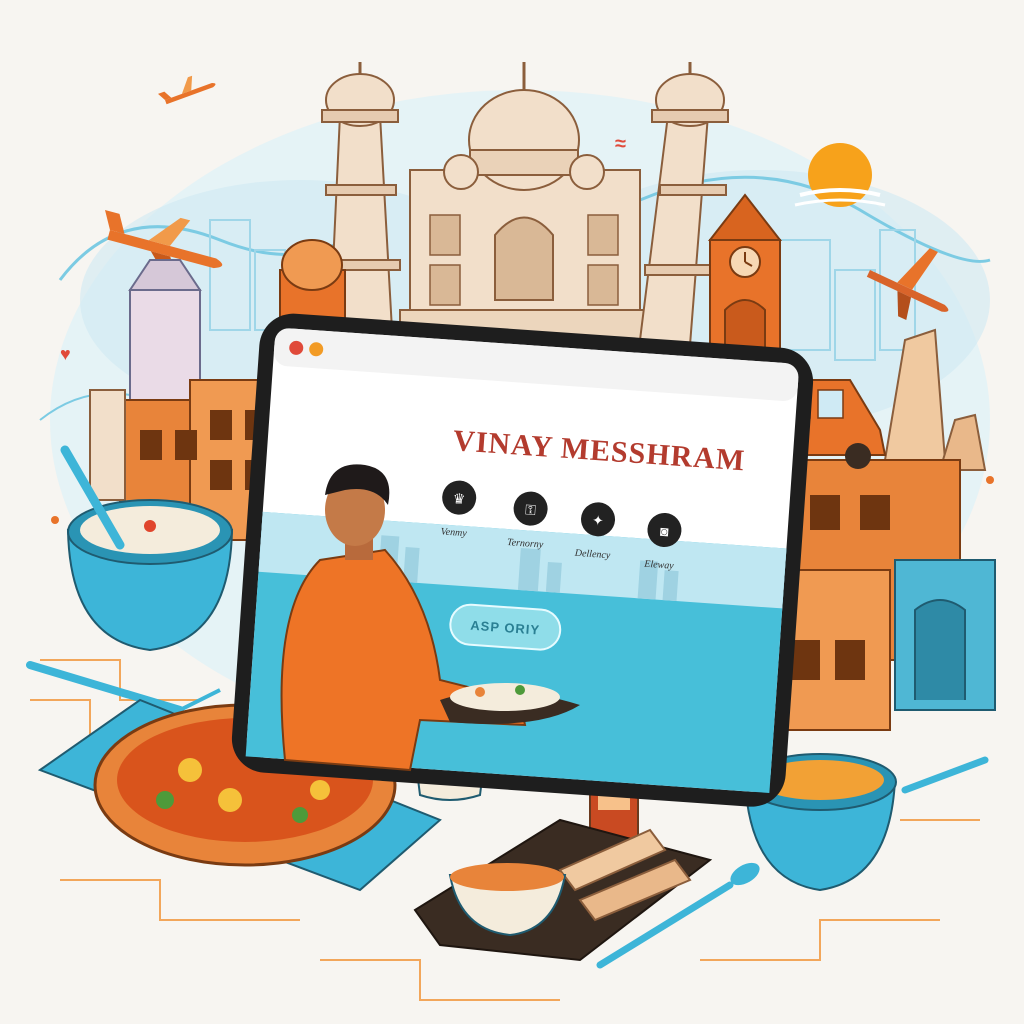 Image resolution: width=1024 pixels, height=1024 pixels. Describe the element at coordinates (620, 144) in the screenshot. I see `squiggle-accent: ≈` at that location.